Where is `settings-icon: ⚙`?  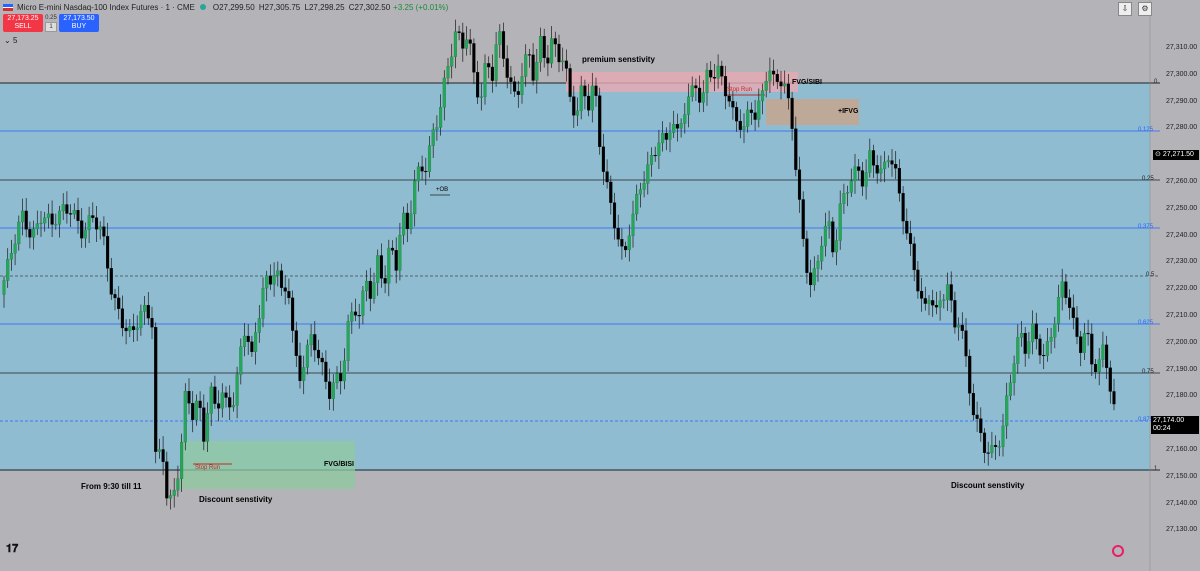
settings-icon: ⚙ is located at coordinates (1145, 9).